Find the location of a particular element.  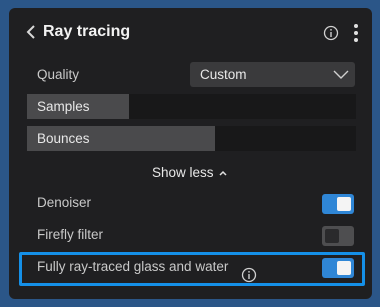

show-less-button: Show less is located at coordinates (189, 172).